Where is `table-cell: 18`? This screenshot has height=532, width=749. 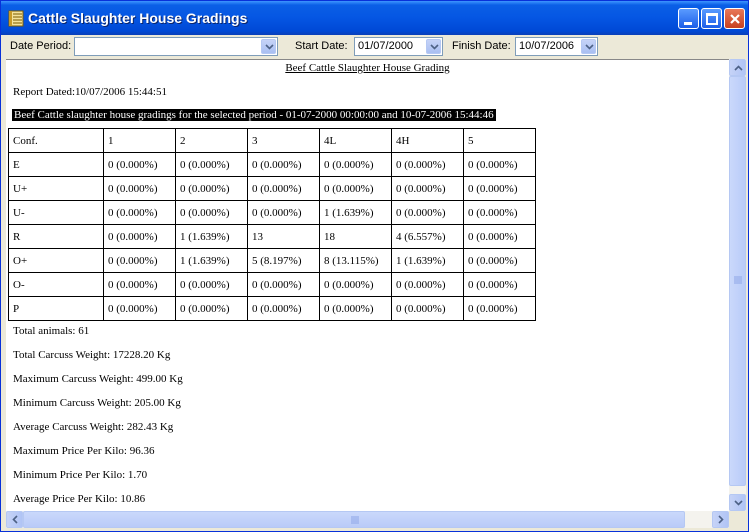
table-cell: 18 is located at coordinates (355, 236).